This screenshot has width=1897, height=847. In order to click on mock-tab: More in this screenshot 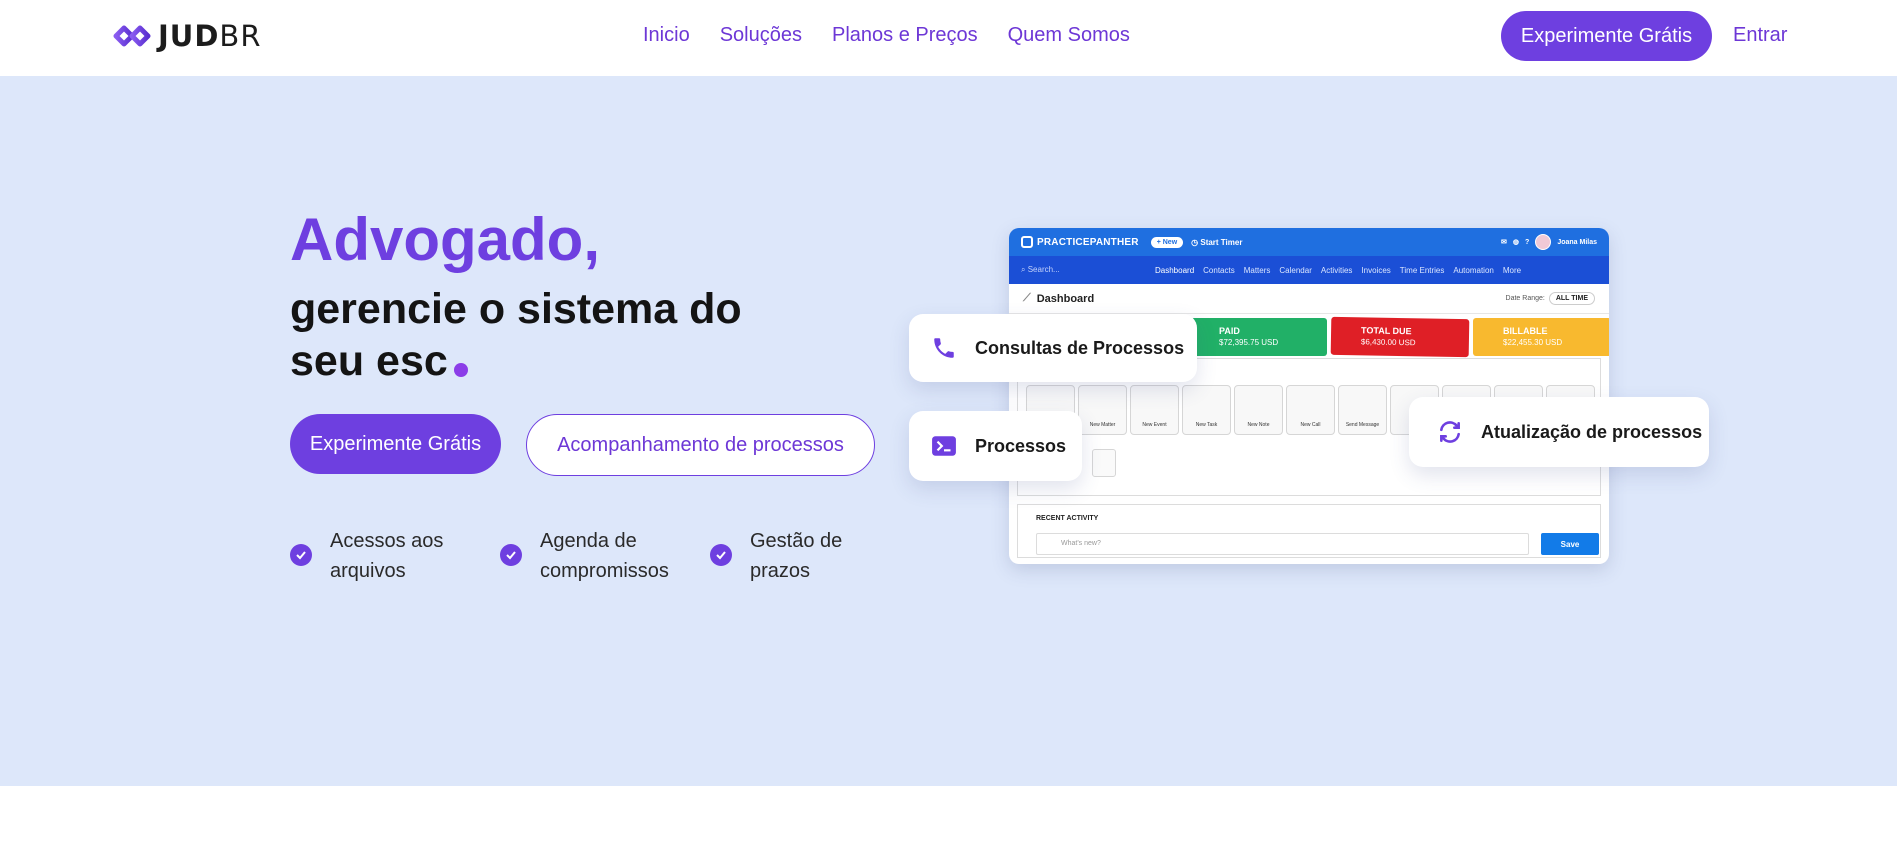, I will do `click(1512, 270)`.